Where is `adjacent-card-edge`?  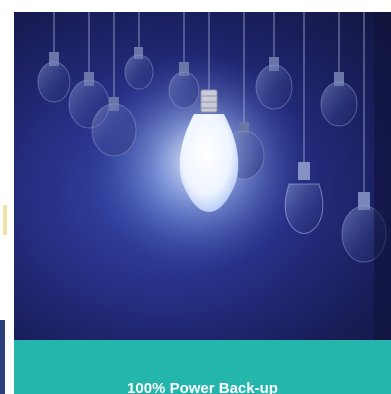
adjacent-card-edge is located at coordinates (2, 357).